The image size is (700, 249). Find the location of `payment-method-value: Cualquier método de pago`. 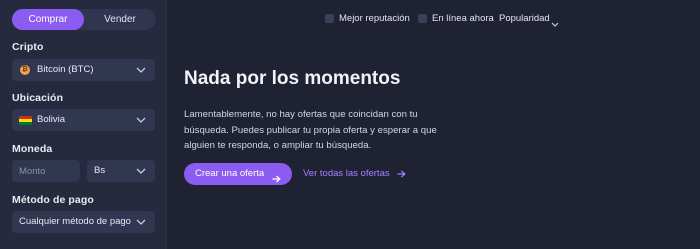

payment-method-value: Cualquier método de pago is located at coordinates (75, 221).